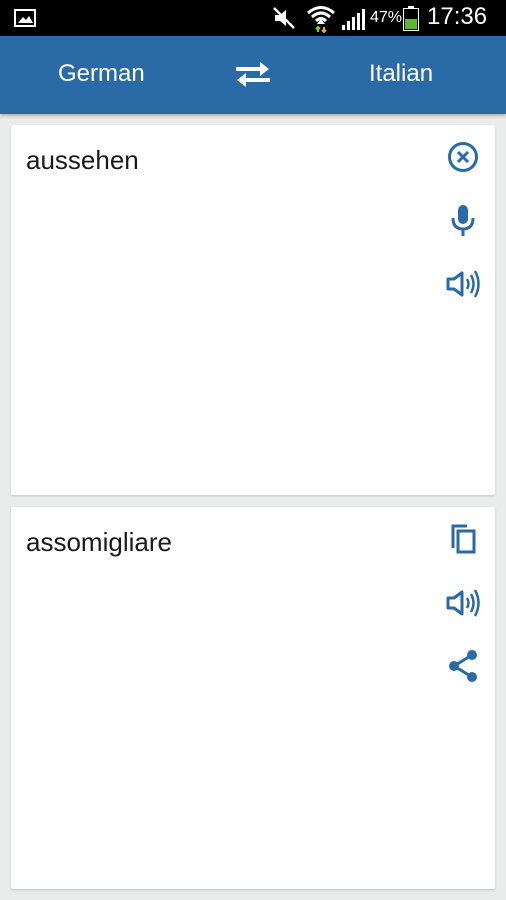  I want to click on share-icon, so click(463, 666).